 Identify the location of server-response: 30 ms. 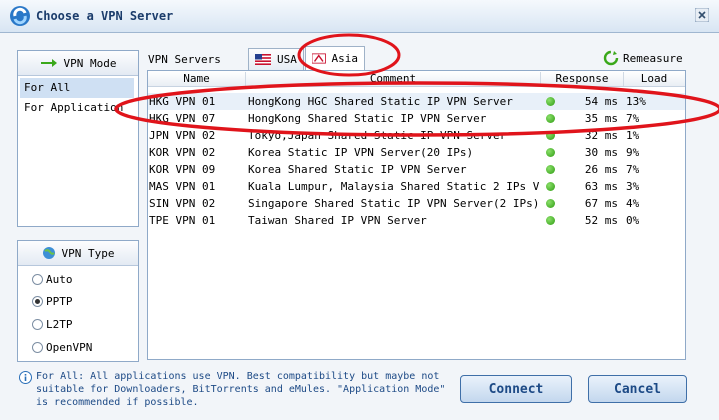
(601, 152).